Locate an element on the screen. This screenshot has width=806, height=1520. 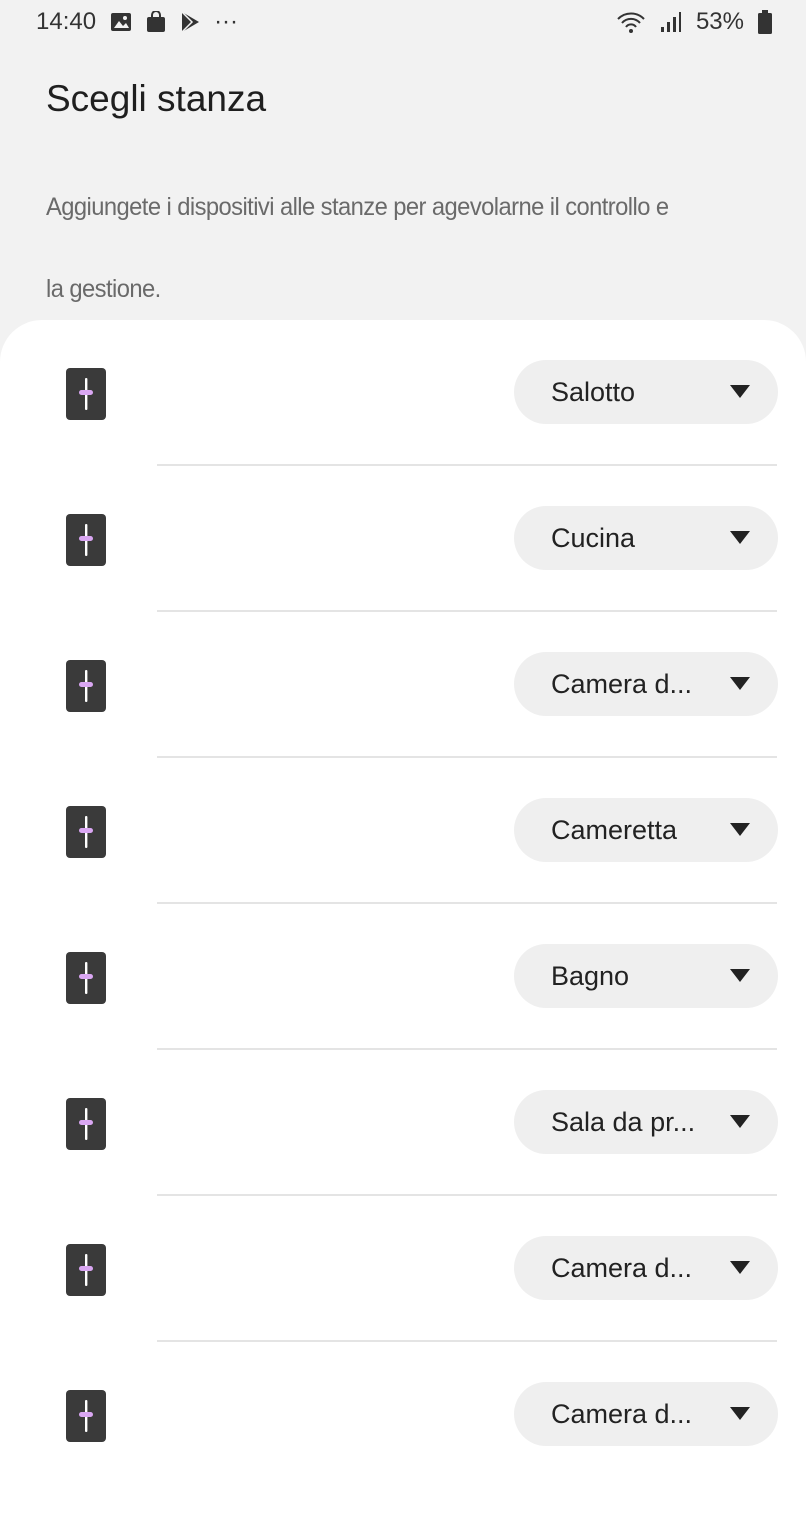
status-left: 14:40 ··· is located at coordinates (137, 22).